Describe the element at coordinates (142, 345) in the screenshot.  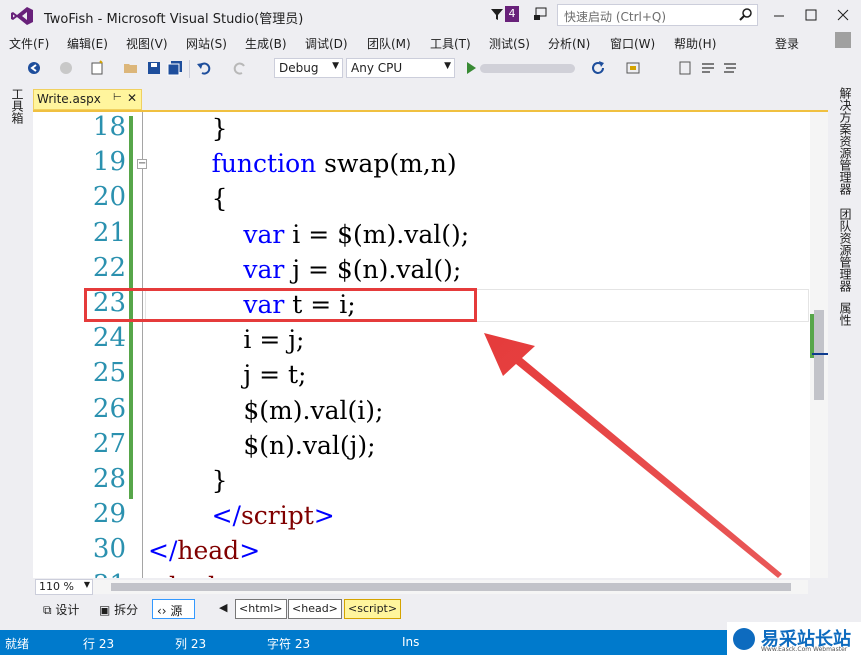
I see `outline-guide` at that location.